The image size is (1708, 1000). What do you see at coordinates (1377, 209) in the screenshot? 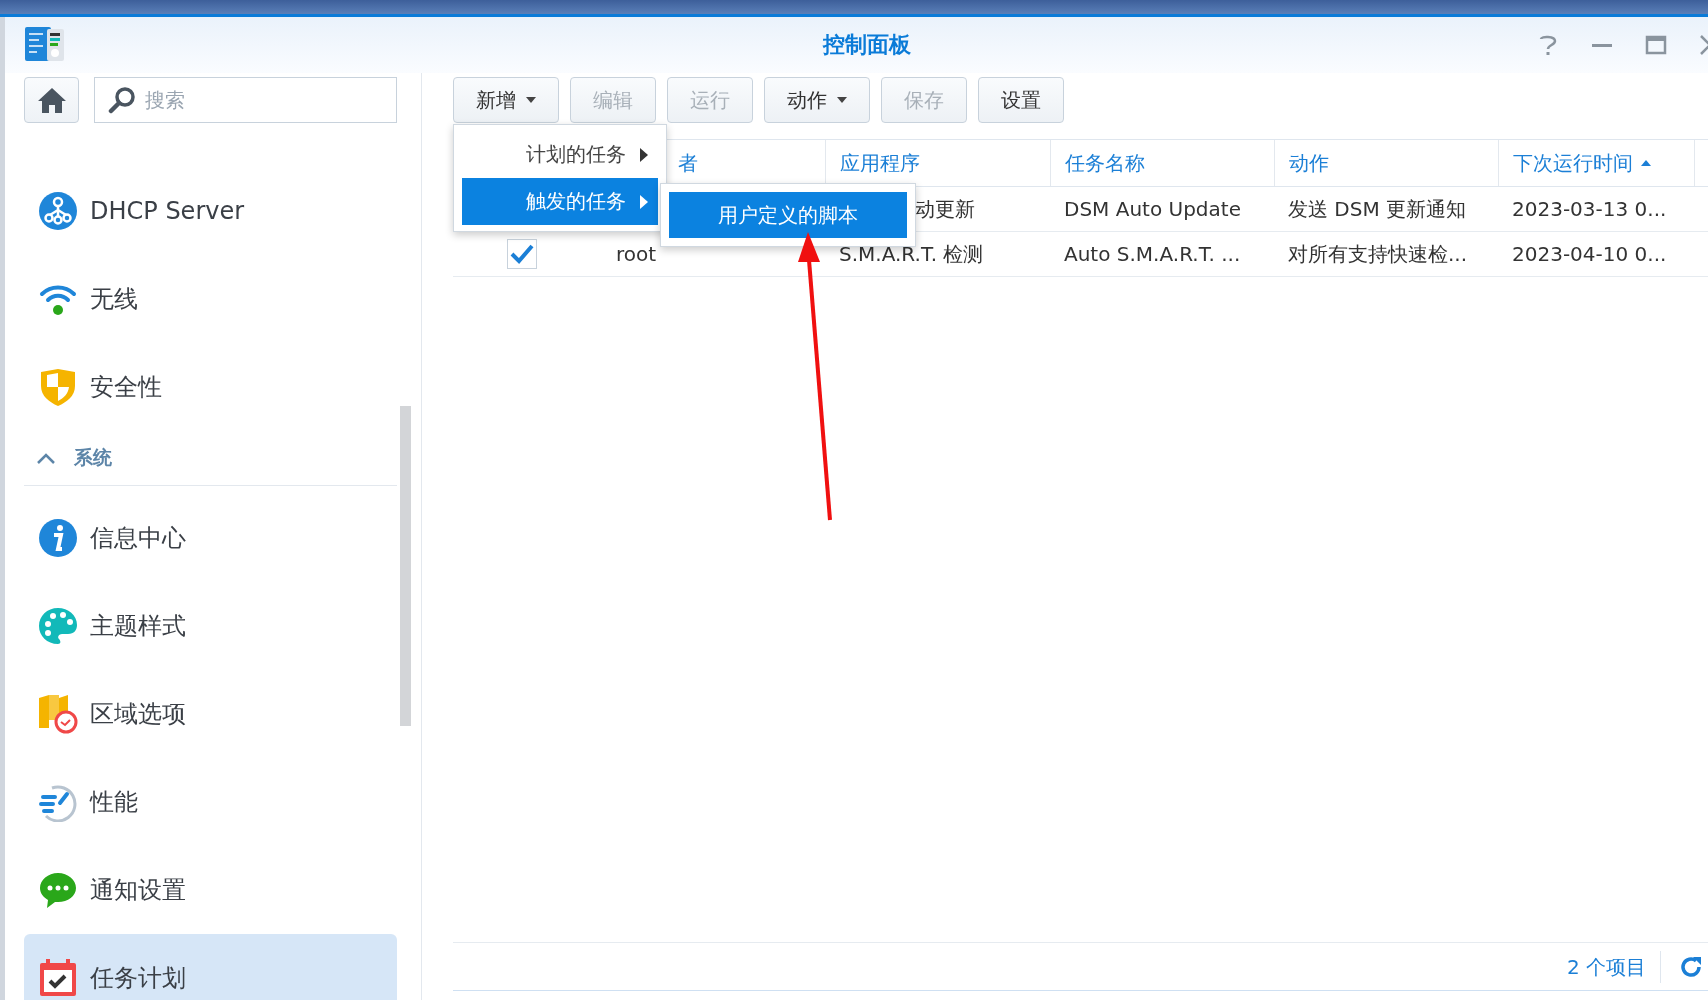
I see `table-cell: 发送 DSM 更新通知` at bounding box center [1377, 209].